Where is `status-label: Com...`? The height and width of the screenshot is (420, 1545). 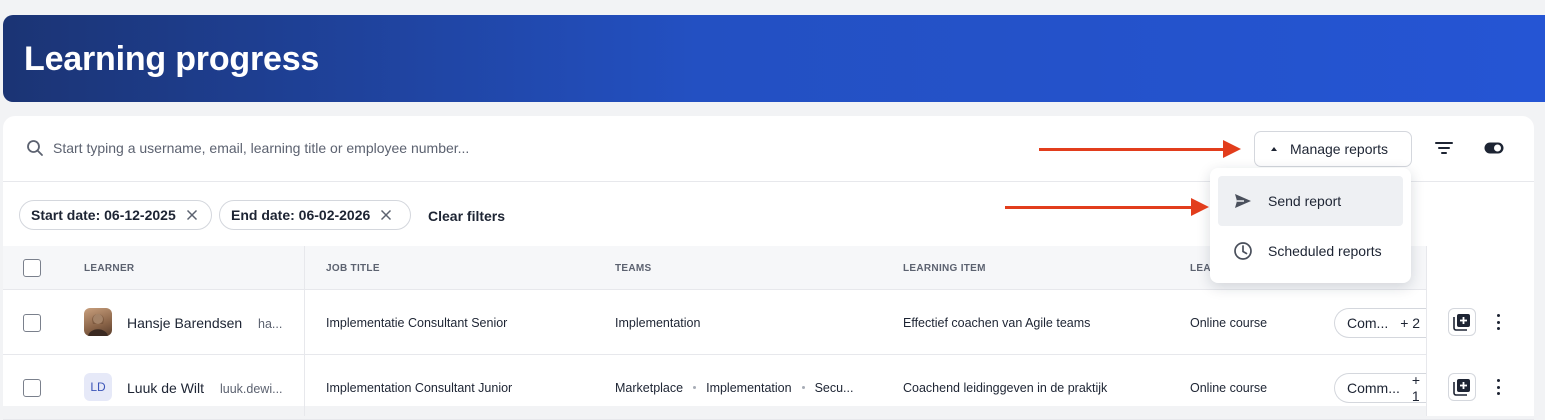 status-label: Com... is located at coordinates (1368, 323).